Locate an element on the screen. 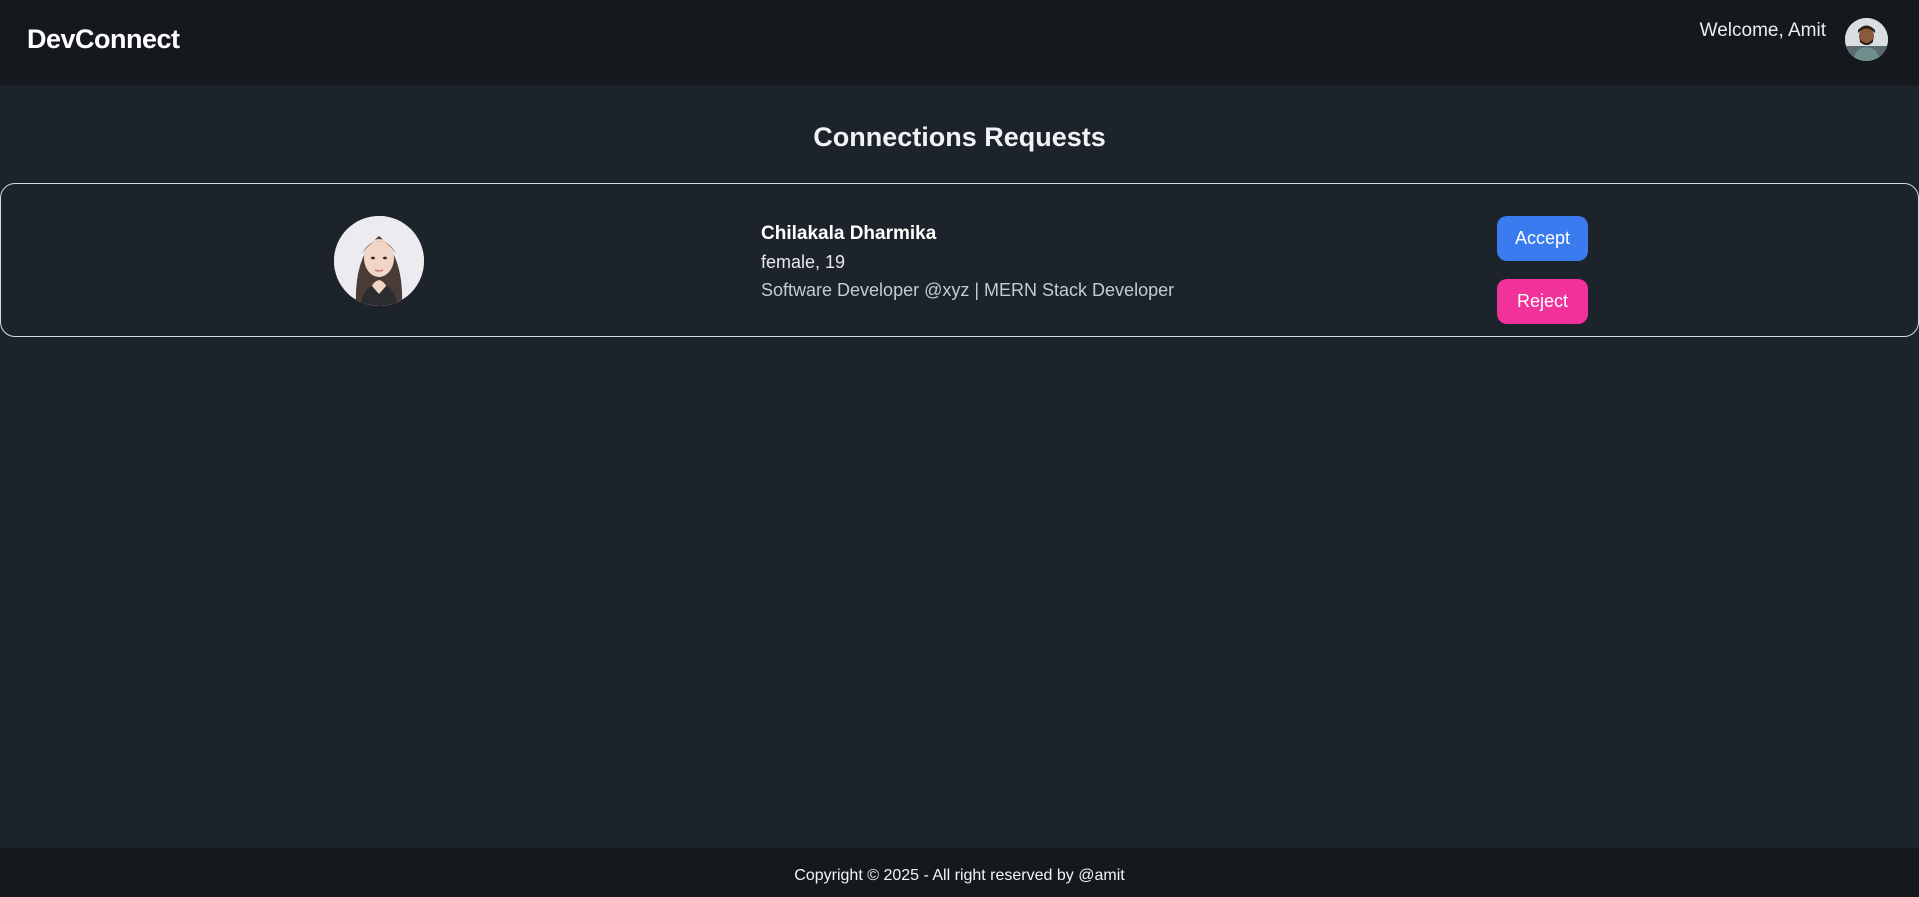 The width and height of the screenshot is (1919, 897). user-avatar is located at coordinates (1866, 39).